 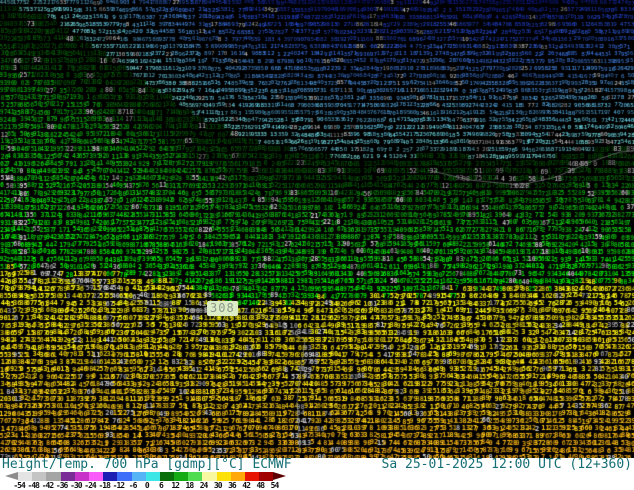 What do you see at coordinates (147, 464) in the screenshot?
I see `map-title: Height/Temp. 700 hPa [gdmp][°C] ECMWF` at bounding box center [147, 464].